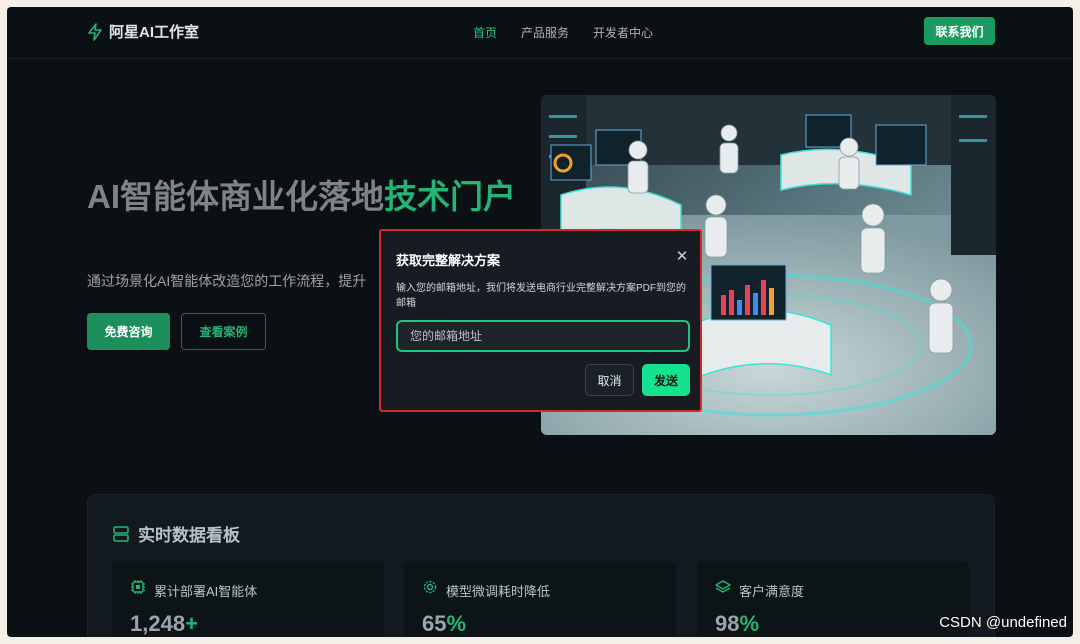 The image size is (1080, 644). Describe the element at coordinates (543, 336) in the screenshot. I see `email-input` at that location.